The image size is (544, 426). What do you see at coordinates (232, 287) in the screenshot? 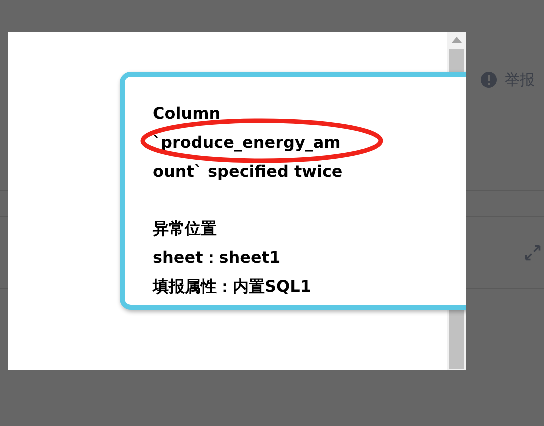
I see `error-detail: 填报属性：内置SQL1` at bounding box center [232, 287].